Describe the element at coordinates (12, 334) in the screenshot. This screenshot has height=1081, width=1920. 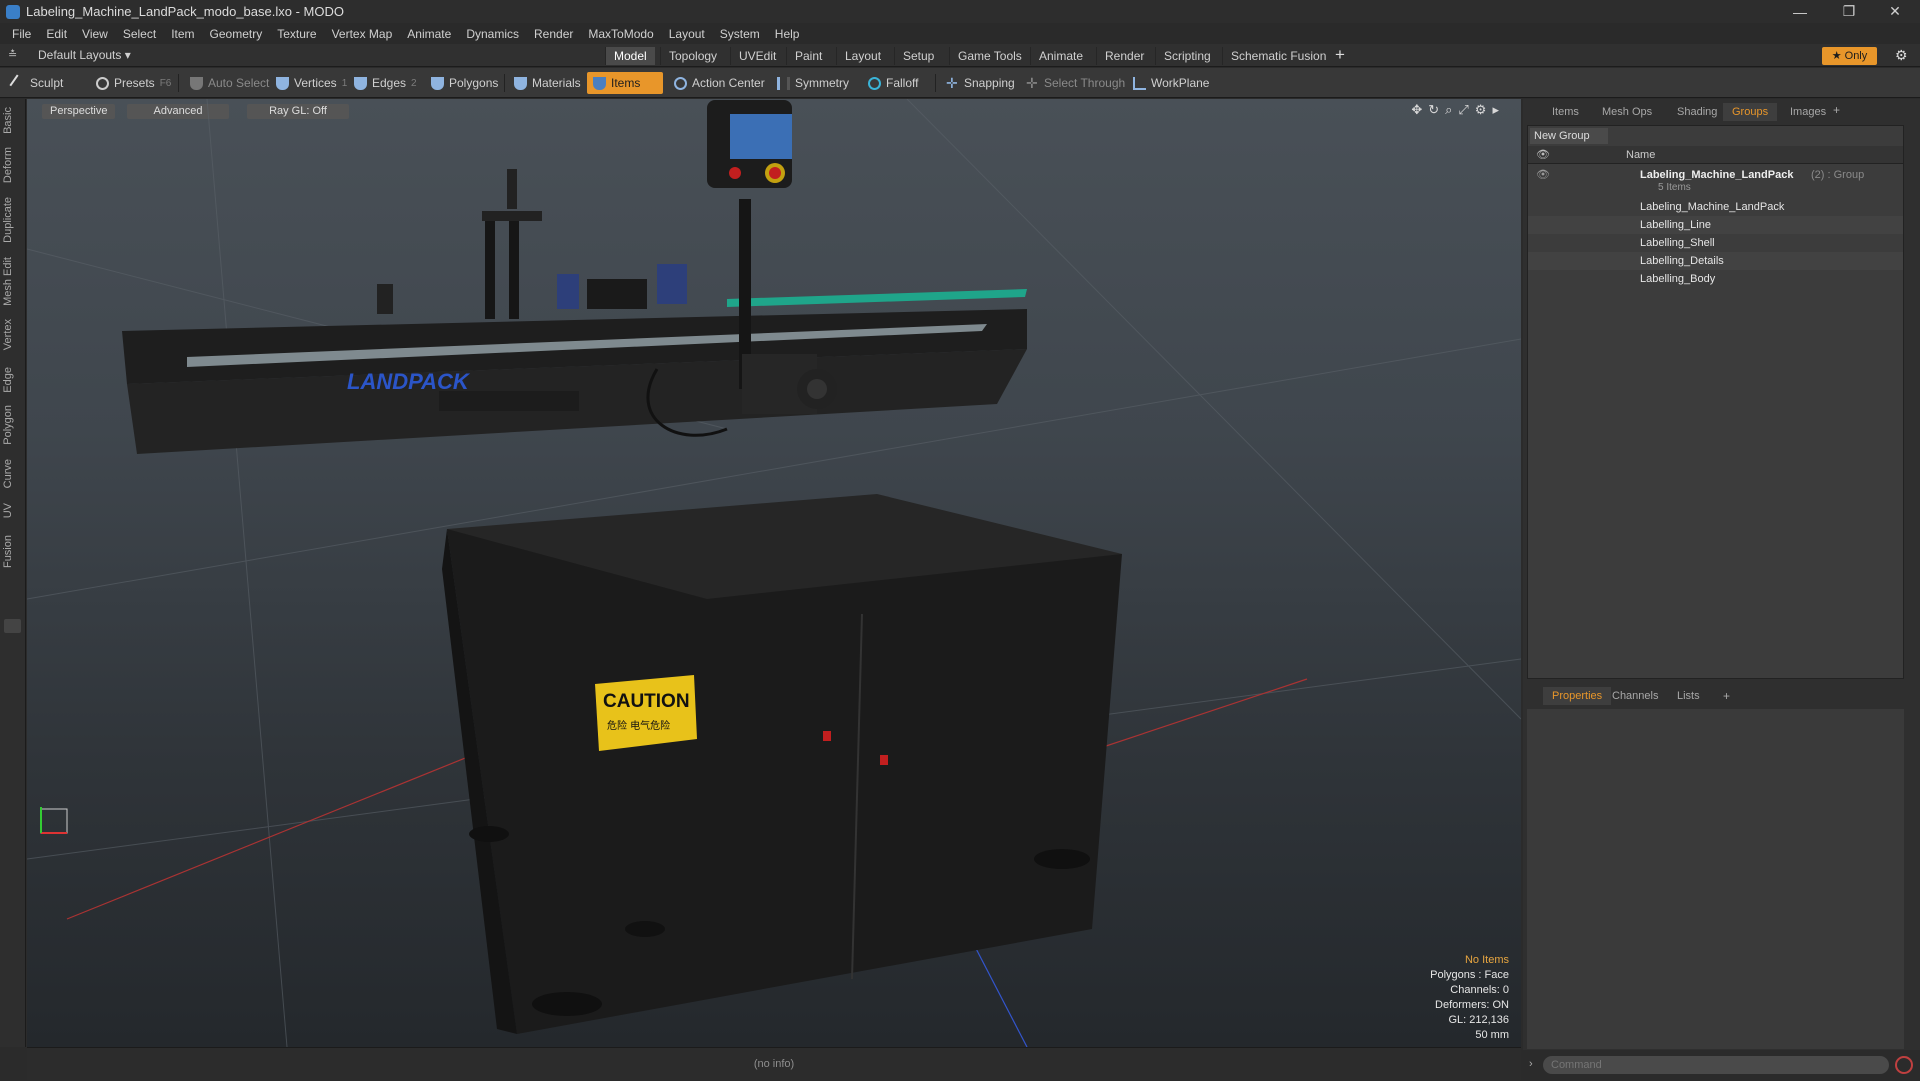
I see `tab-vertex: Vertex` at that location.